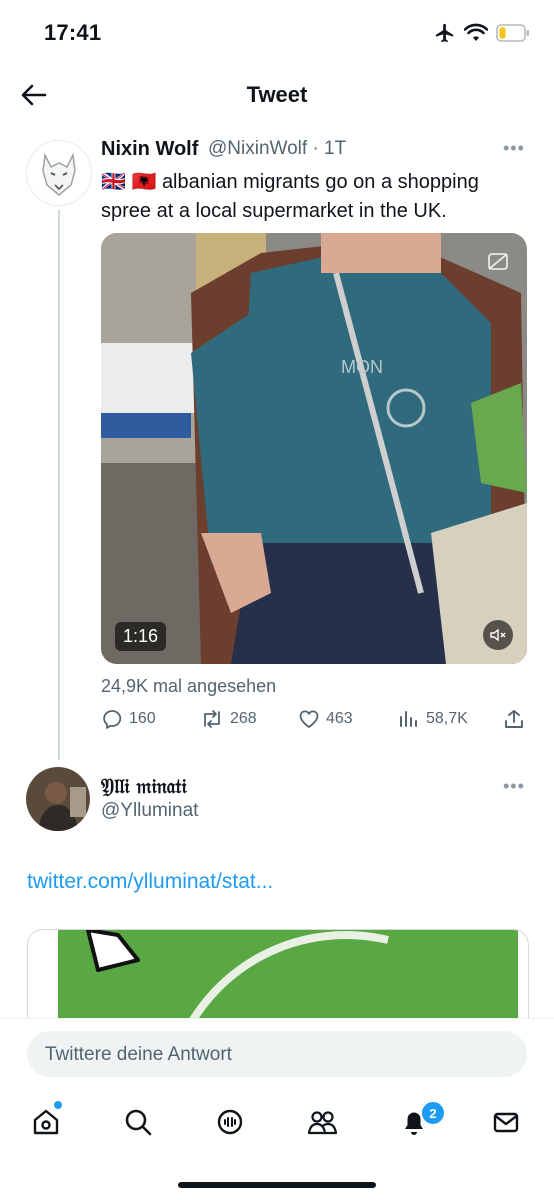 This screenshot has width=554, height=1200. Describe the element at coordinates (447, 718) in the screenshot. I see `impression-count: 58,7K` at that location.